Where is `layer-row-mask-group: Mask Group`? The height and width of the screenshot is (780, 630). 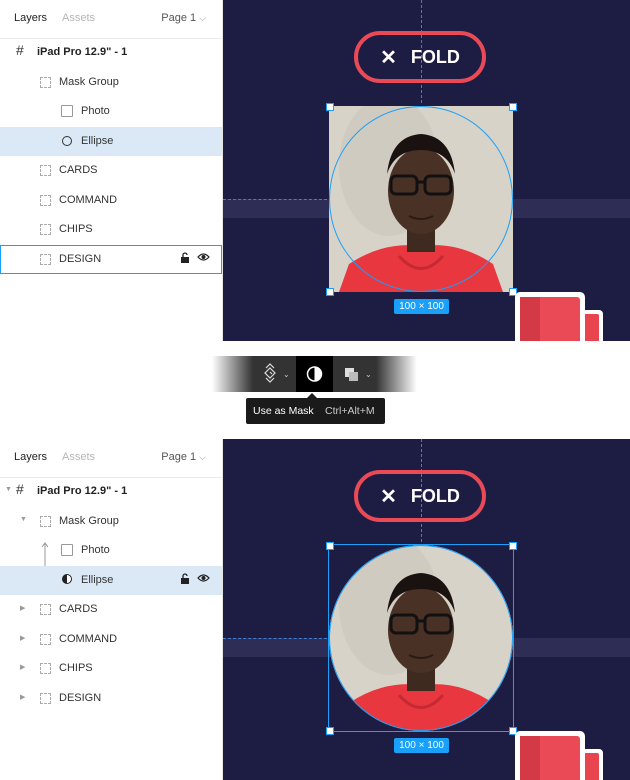 layer-row-mask-group: Mask Group is located at coordinates (111, 83).